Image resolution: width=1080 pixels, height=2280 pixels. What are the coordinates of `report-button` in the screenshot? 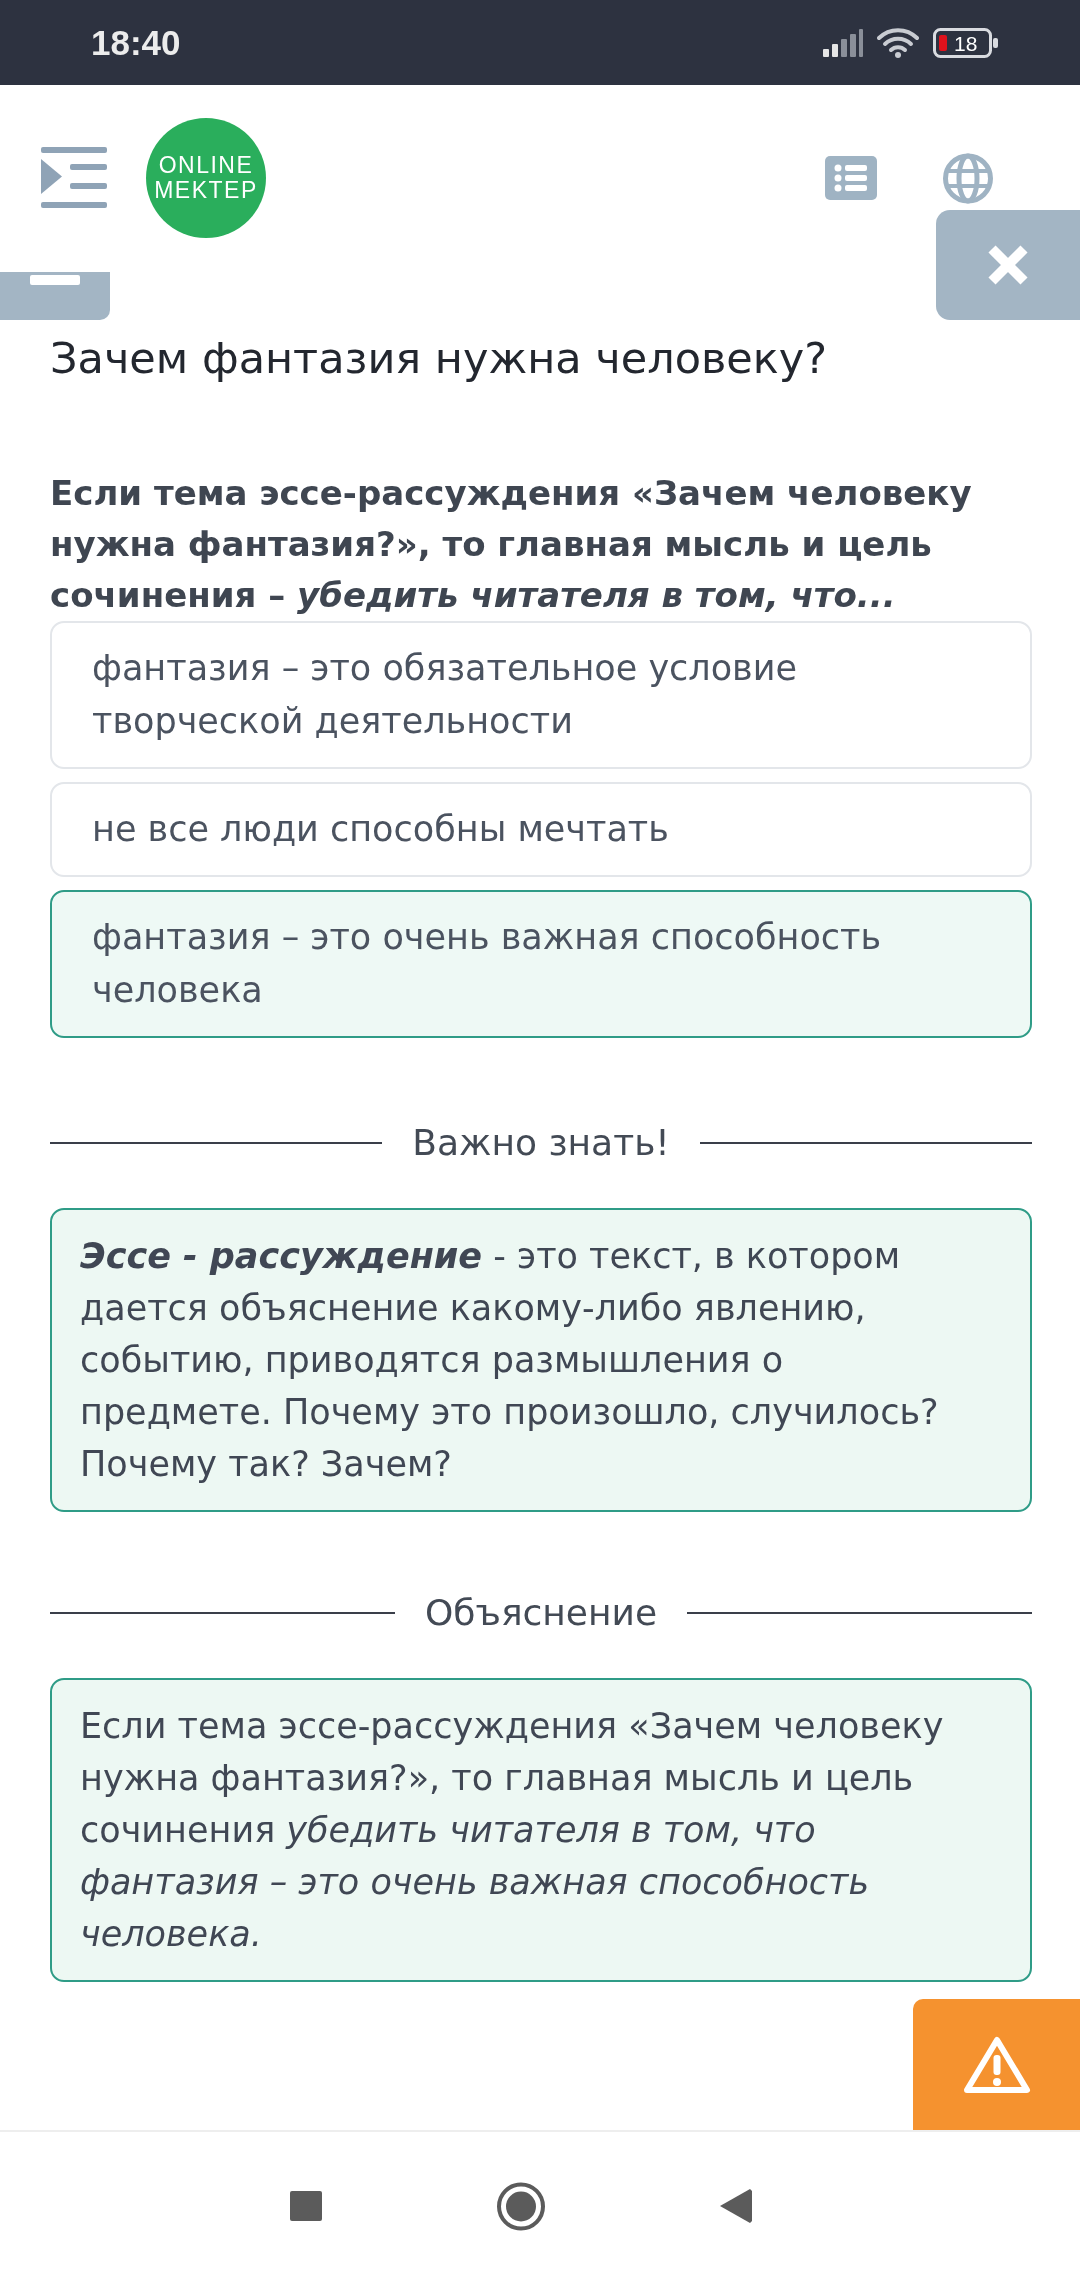 It's located at (996, 2064).